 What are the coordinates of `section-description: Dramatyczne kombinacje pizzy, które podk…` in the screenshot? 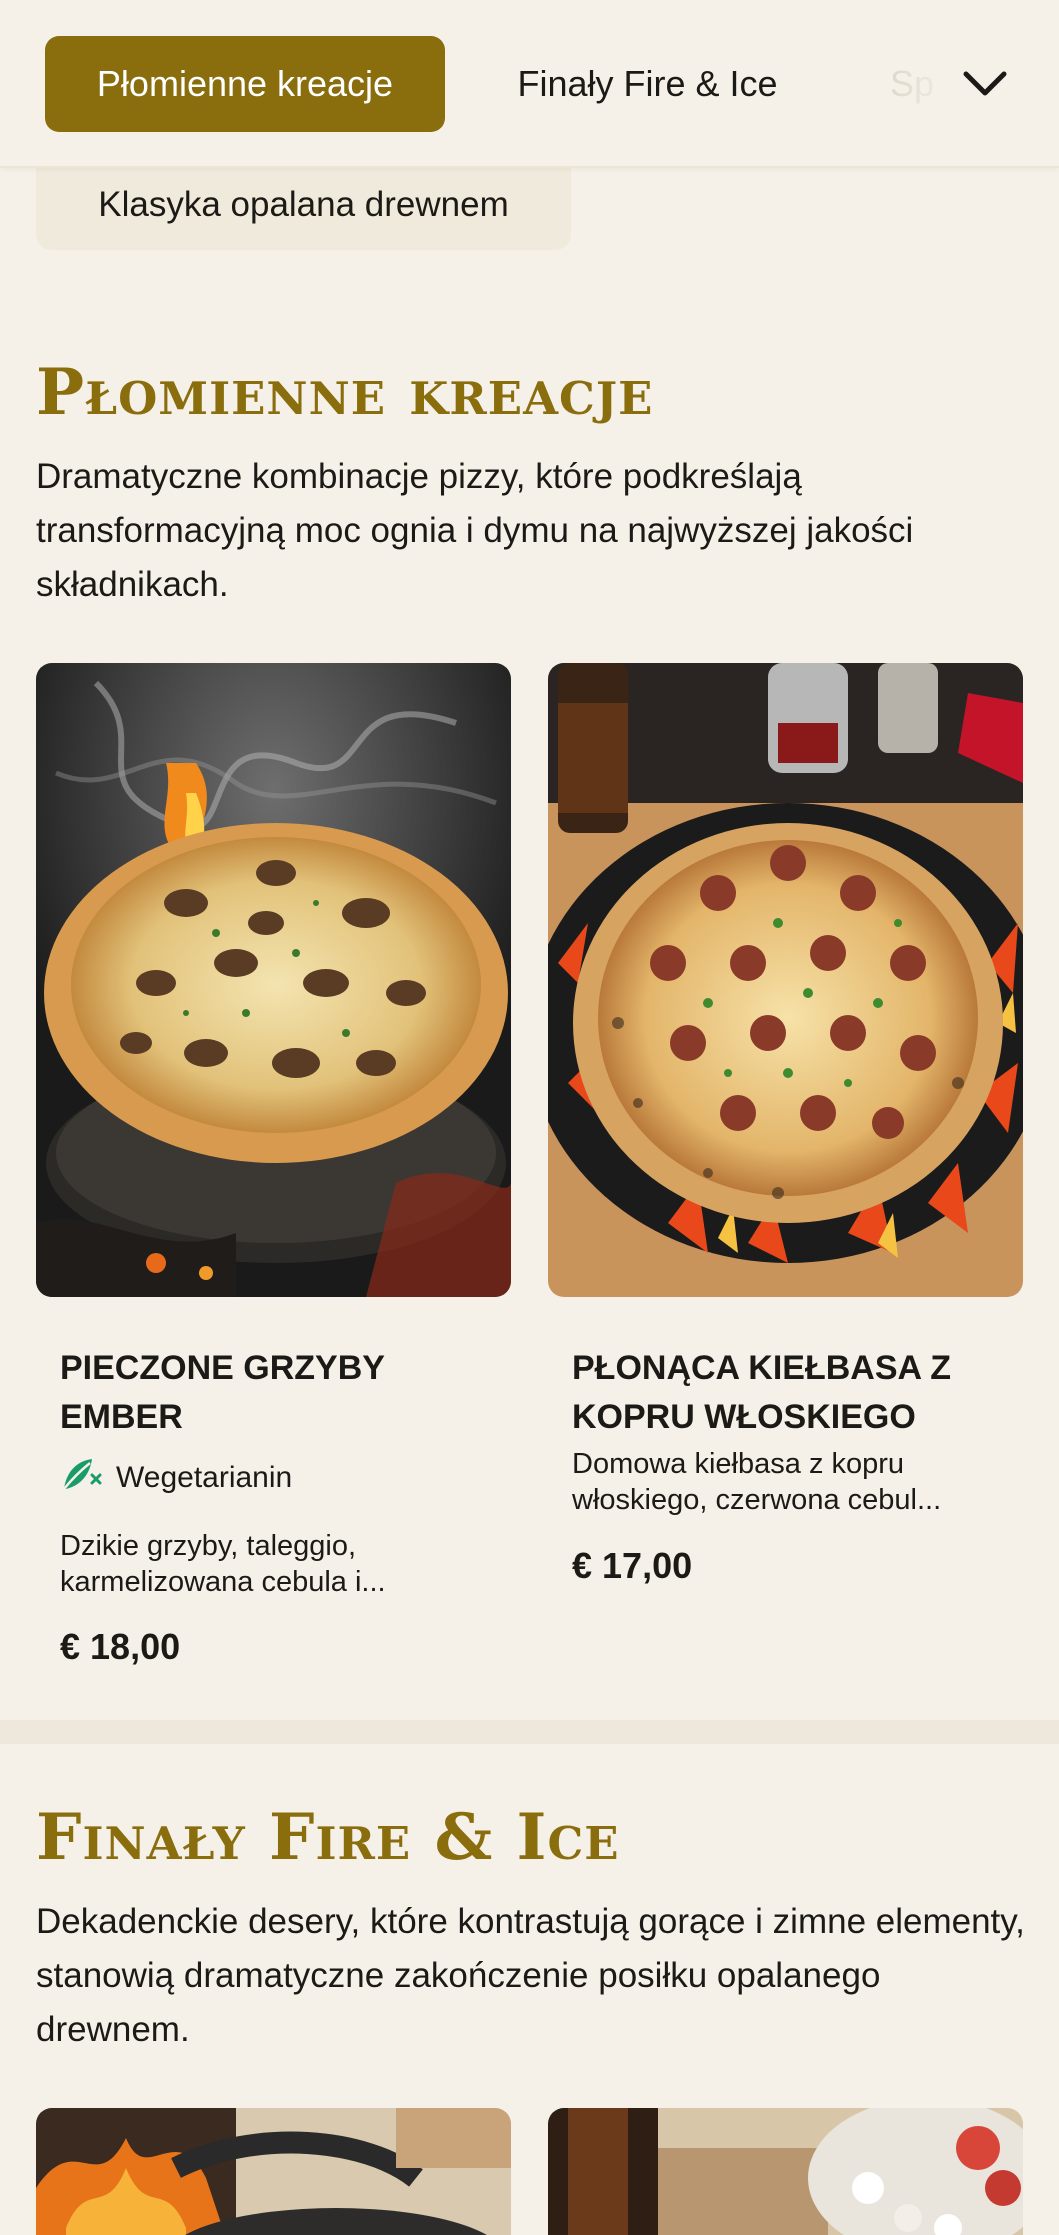 It's located at (475, 530).